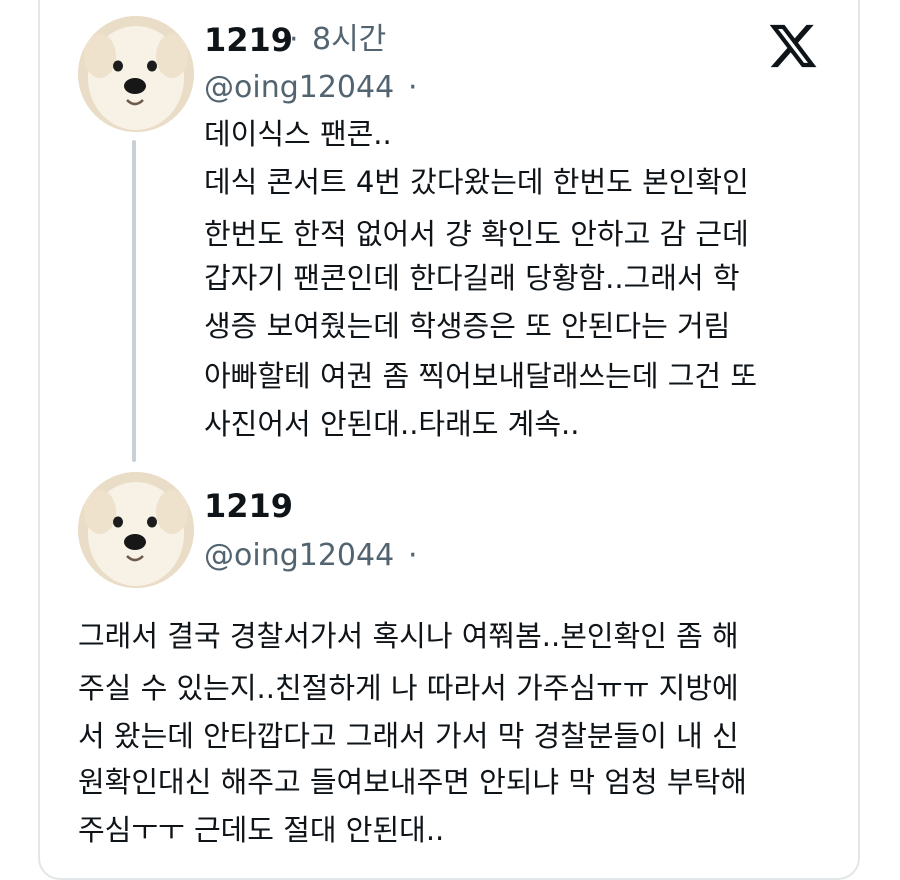 This screenshot has height=880, width=900. What do you see at coordinates (467, 326) in the screenshot?
I see `tweet-text-line: 생증 보여줬는데 학생증은 또 안된다는 거림` at bounding box center [467, 326].